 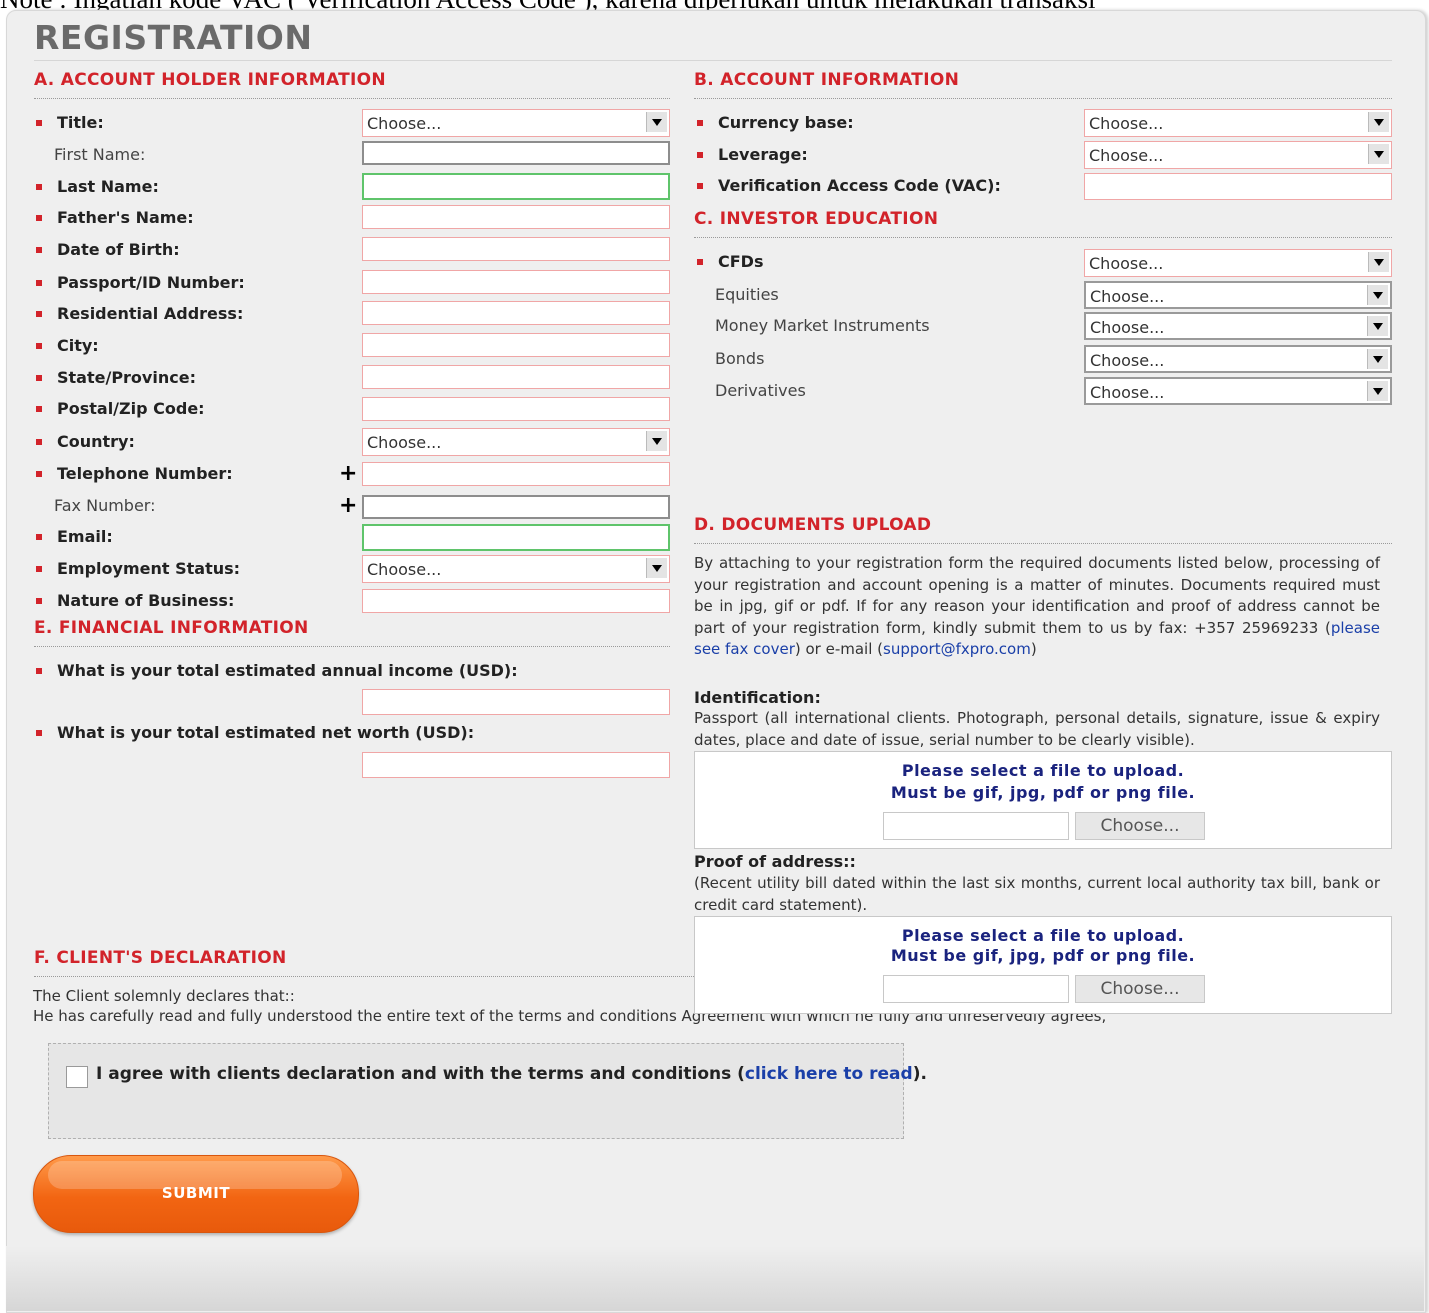 I want to click on address-input, so click(x=516, y=313).